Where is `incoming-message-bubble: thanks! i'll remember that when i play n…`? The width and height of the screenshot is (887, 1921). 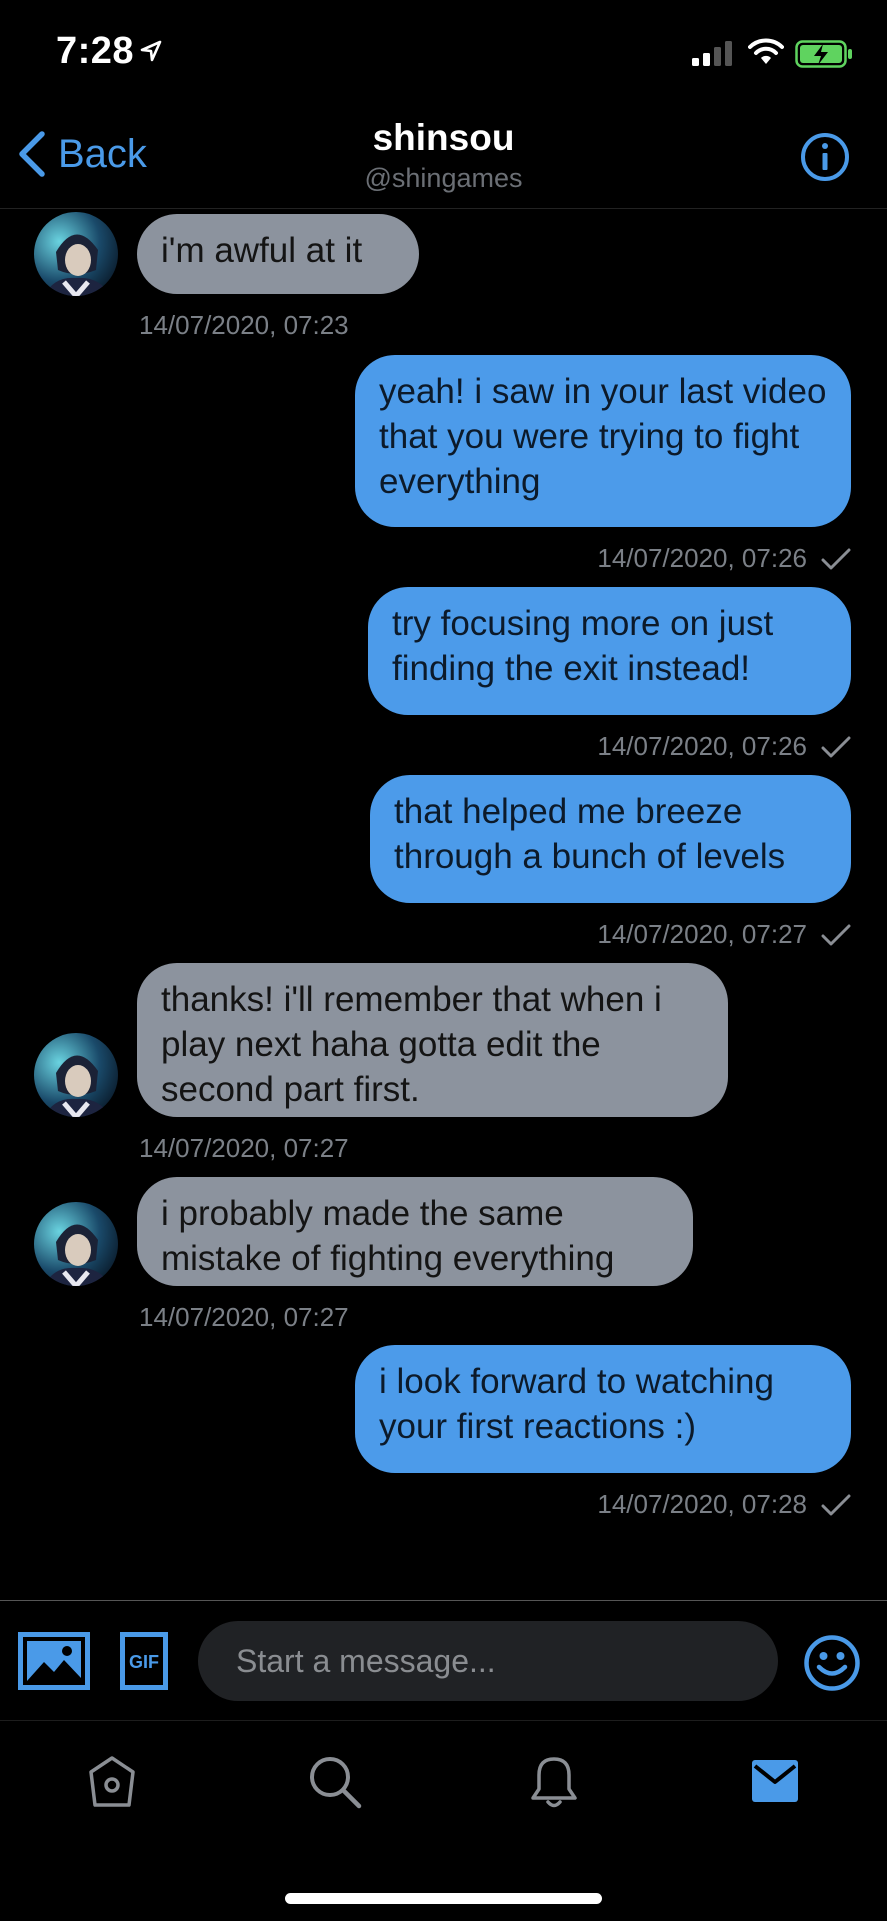
incoming-message-bubble: thanks! i'll remember that when i play n… is located at coordinates (432, 1040).